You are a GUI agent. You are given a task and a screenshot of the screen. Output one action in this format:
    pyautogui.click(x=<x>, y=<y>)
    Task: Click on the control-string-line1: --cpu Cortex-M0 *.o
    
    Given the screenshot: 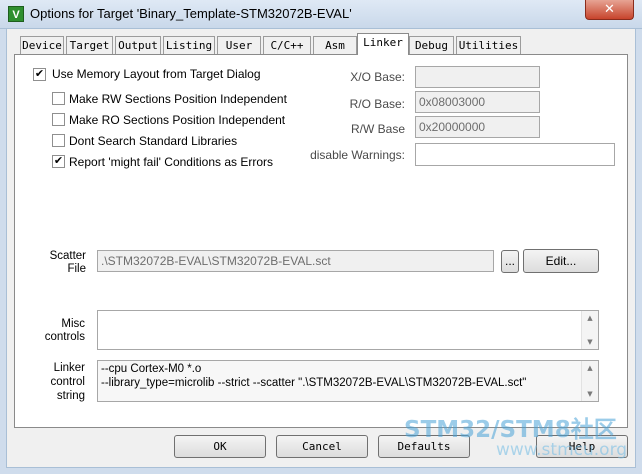 What is the action you would take?
    pyautogui.click(x=151, y=369)
    